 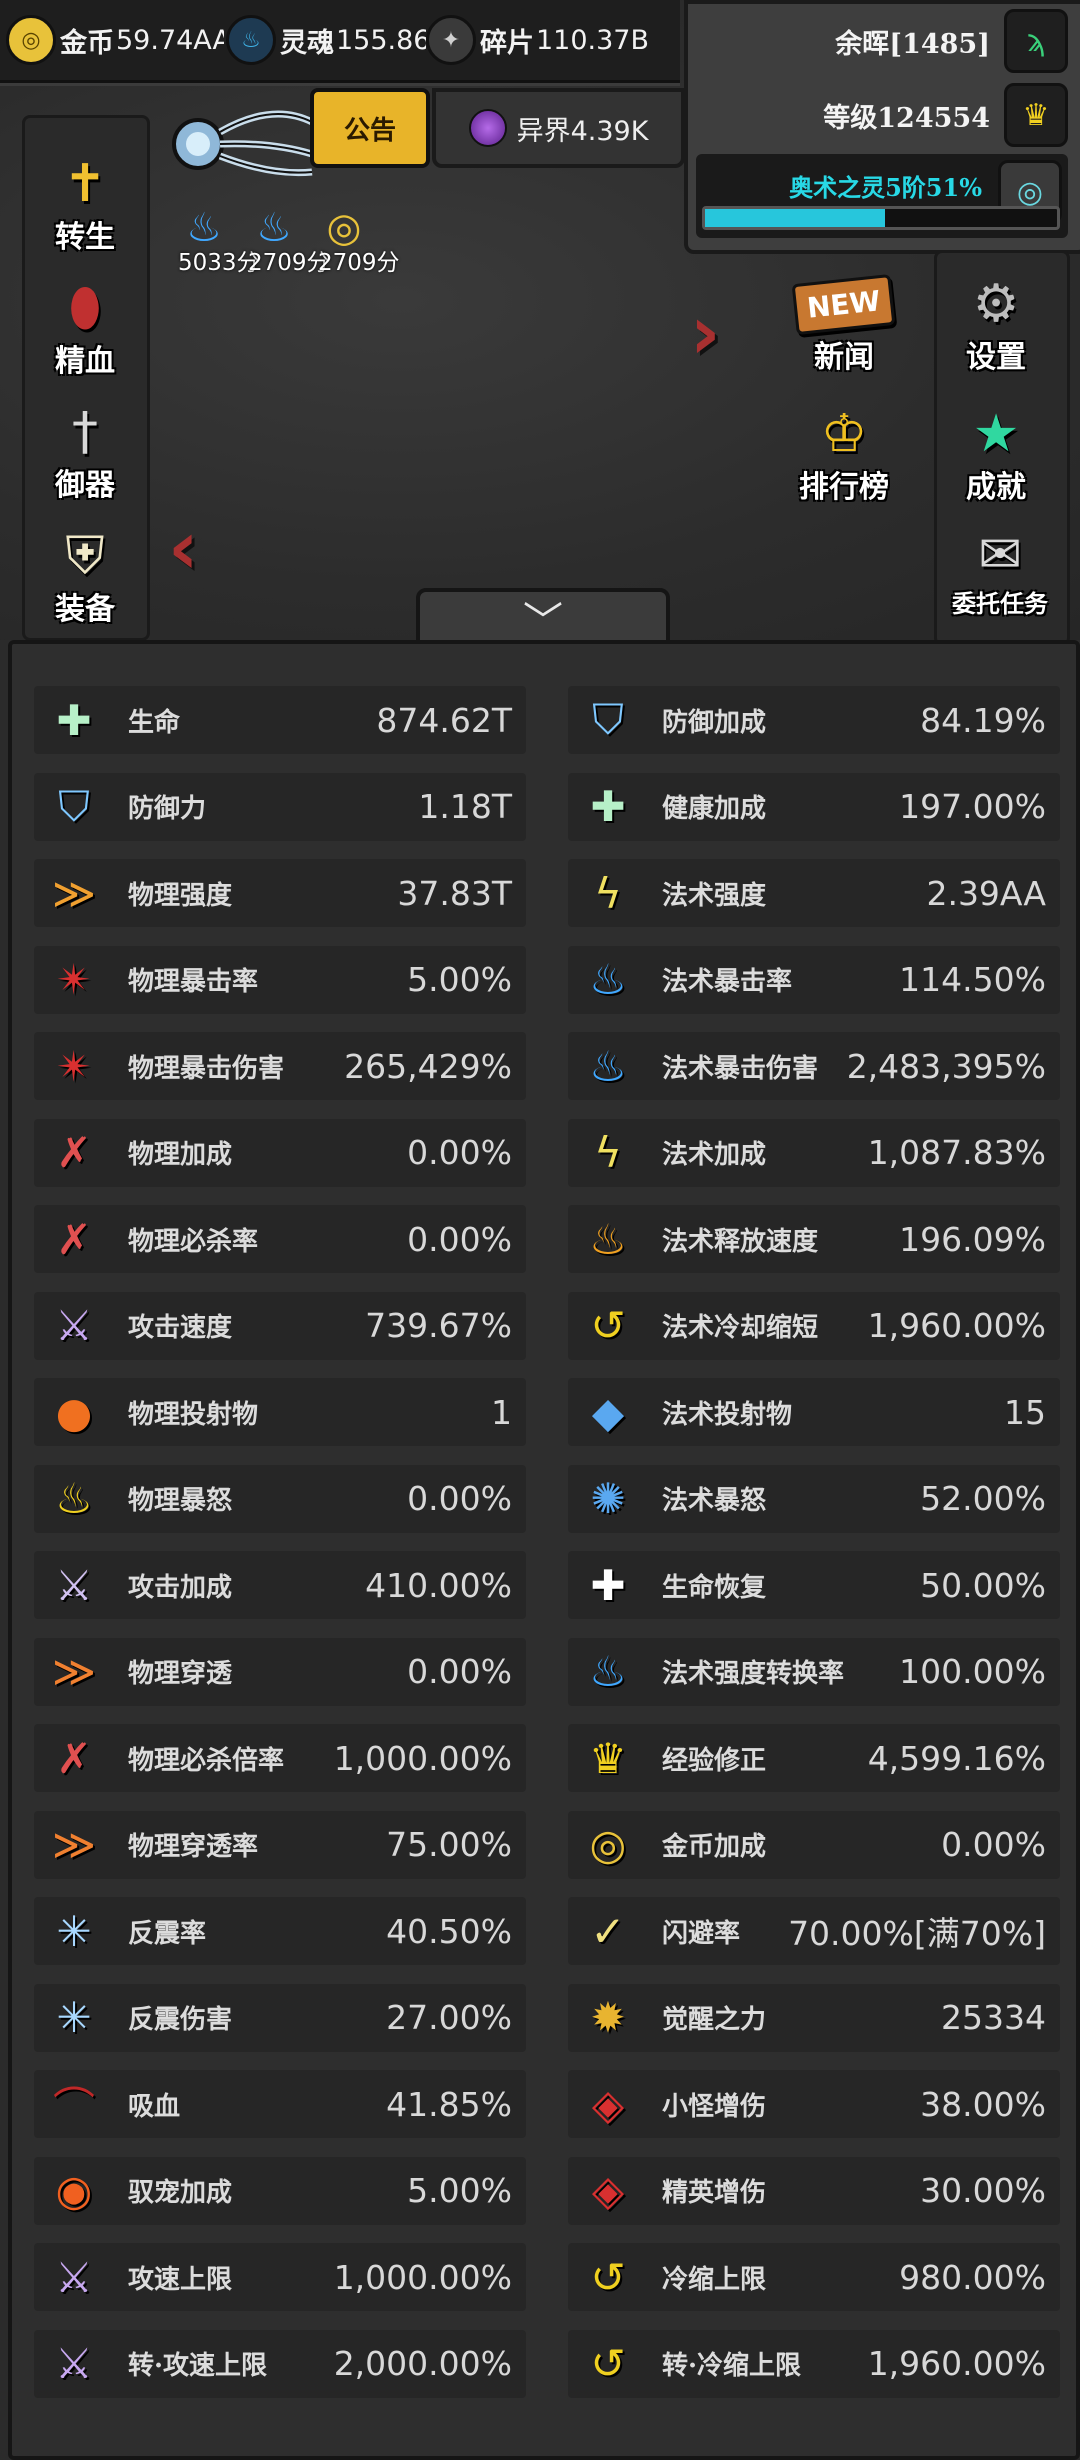 I want to click on sword-icon: †, so click(x=85, y=432).